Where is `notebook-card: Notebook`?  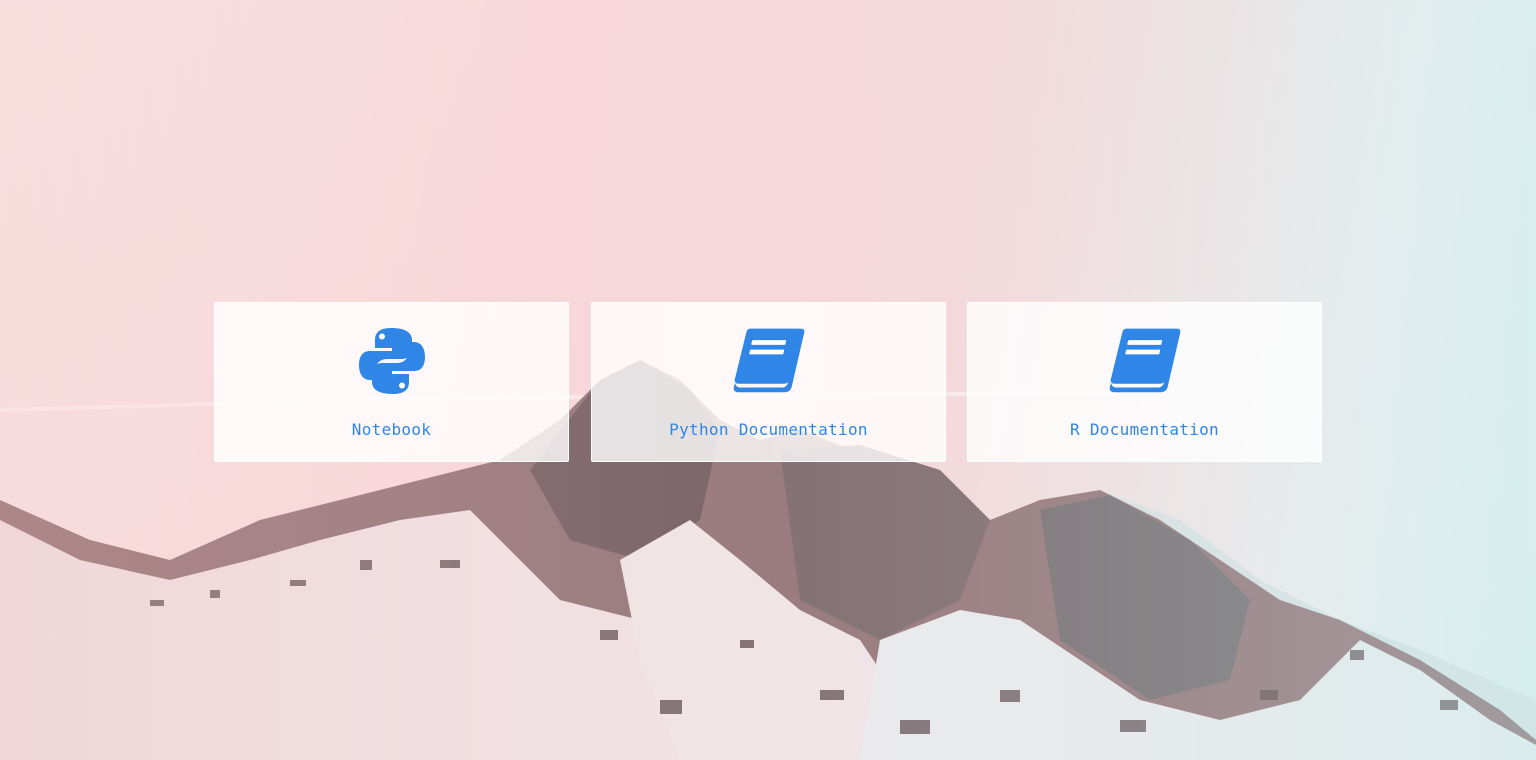
notebook-card: Notebook is located at coordinates (391, 382).